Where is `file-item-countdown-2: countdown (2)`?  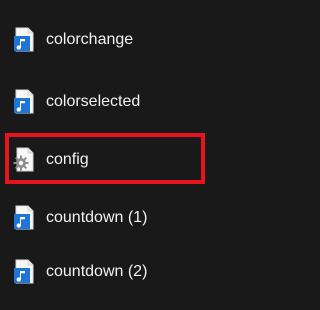
file-item-countdown-2: countdown (2) is located at coordinates (127, 272).